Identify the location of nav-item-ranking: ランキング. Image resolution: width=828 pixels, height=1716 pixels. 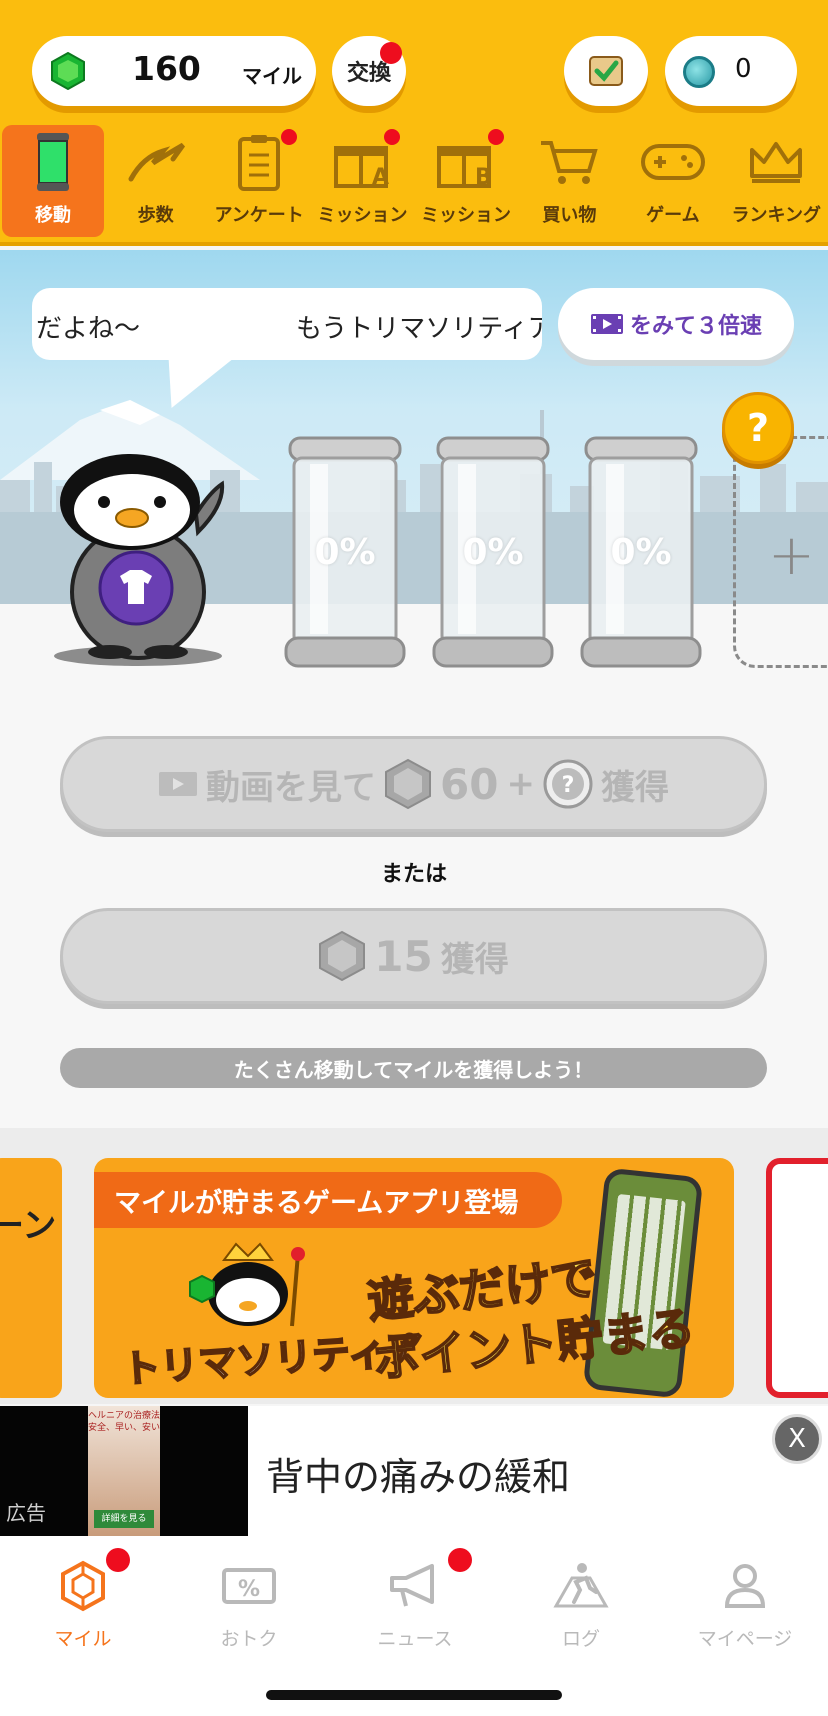
(776, 181).